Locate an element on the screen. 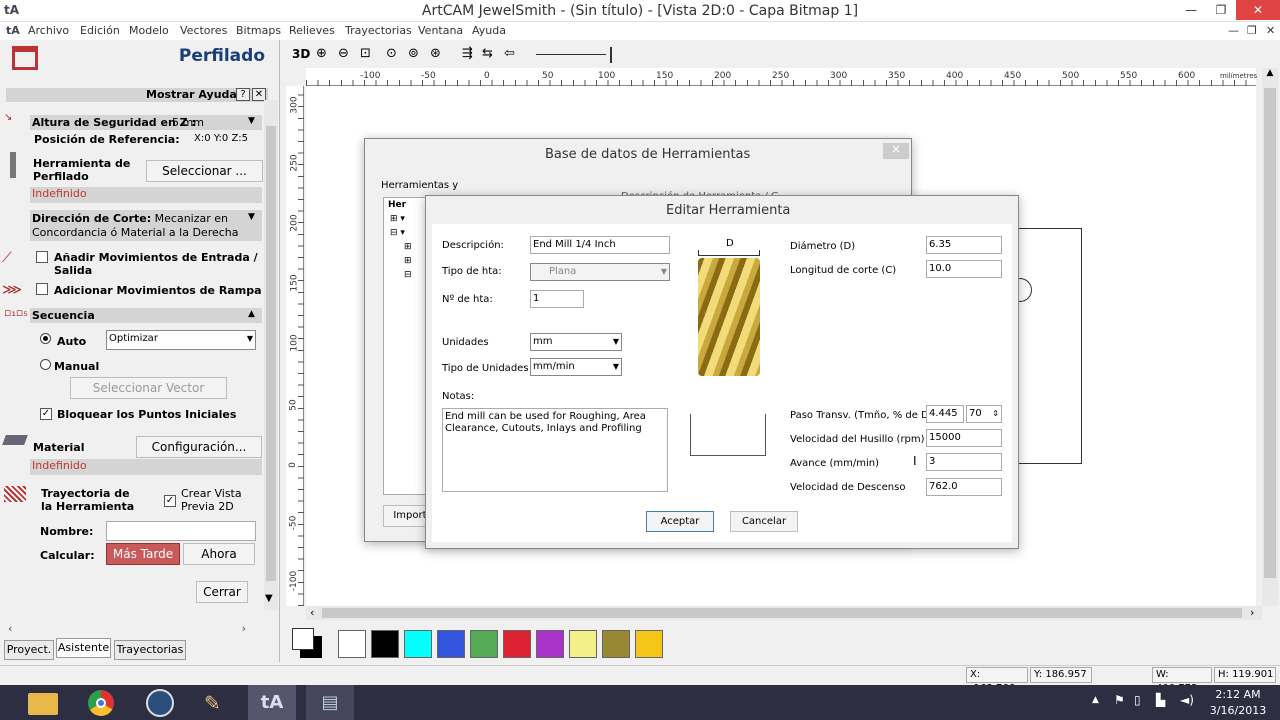 The height and width of the screenshot is (720, 1280). cut-length-input: 10.0 is located at coordinates (964, 269).